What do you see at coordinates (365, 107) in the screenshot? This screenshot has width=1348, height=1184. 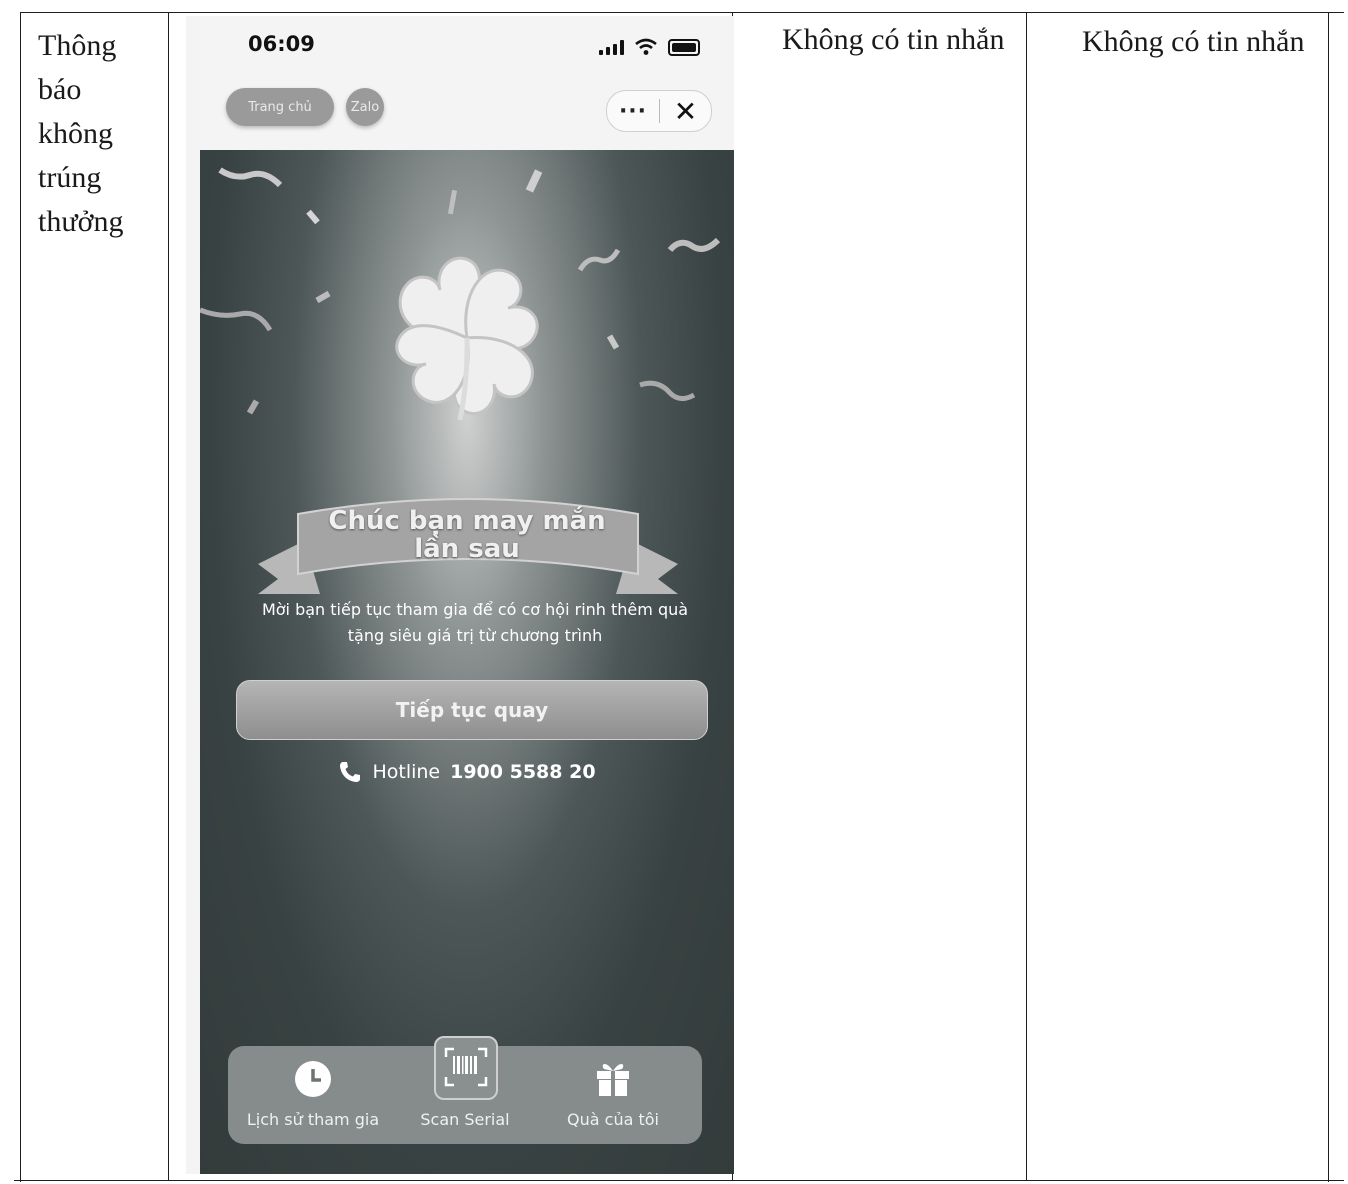 I see `zalo-button: Zalo` at bounding box center [365, 107].